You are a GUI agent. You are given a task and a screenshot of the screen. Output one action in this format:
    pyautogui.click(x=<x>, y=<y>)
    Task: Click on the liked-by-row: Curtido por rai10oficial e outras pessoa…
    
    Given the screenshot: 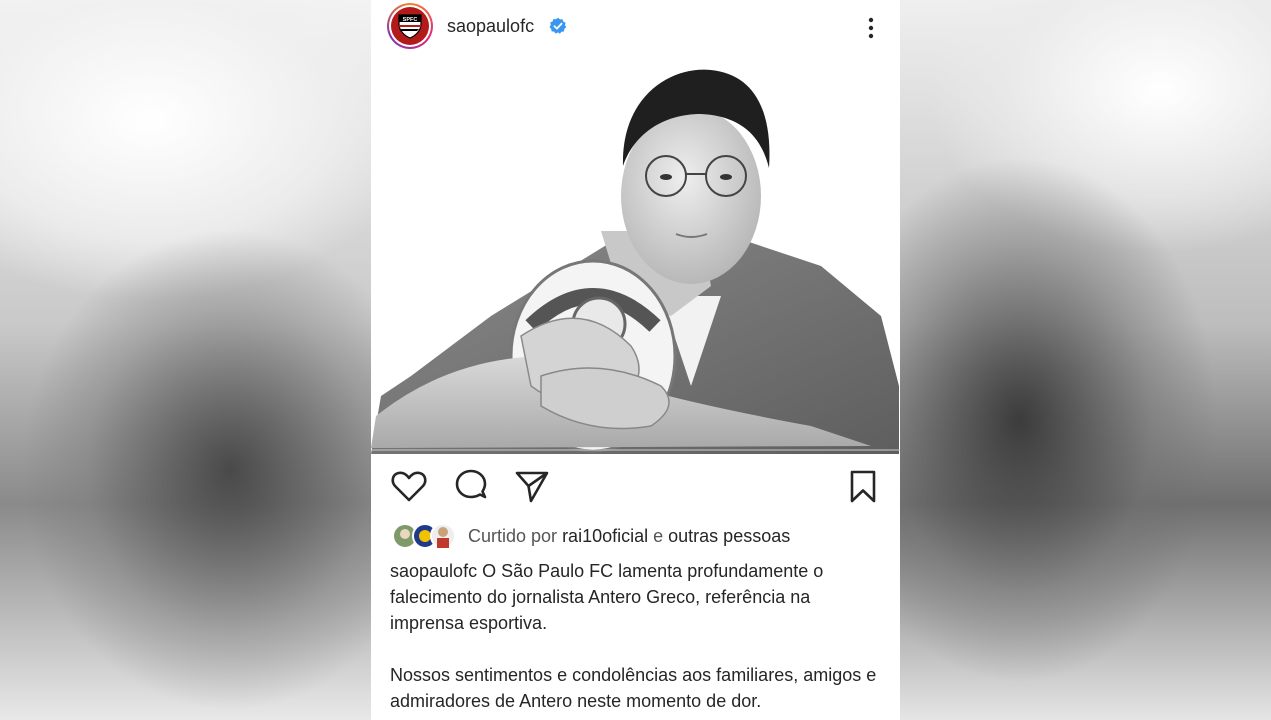 What is the action you would take?
    pyautogui.click(x=635, y=536)
    